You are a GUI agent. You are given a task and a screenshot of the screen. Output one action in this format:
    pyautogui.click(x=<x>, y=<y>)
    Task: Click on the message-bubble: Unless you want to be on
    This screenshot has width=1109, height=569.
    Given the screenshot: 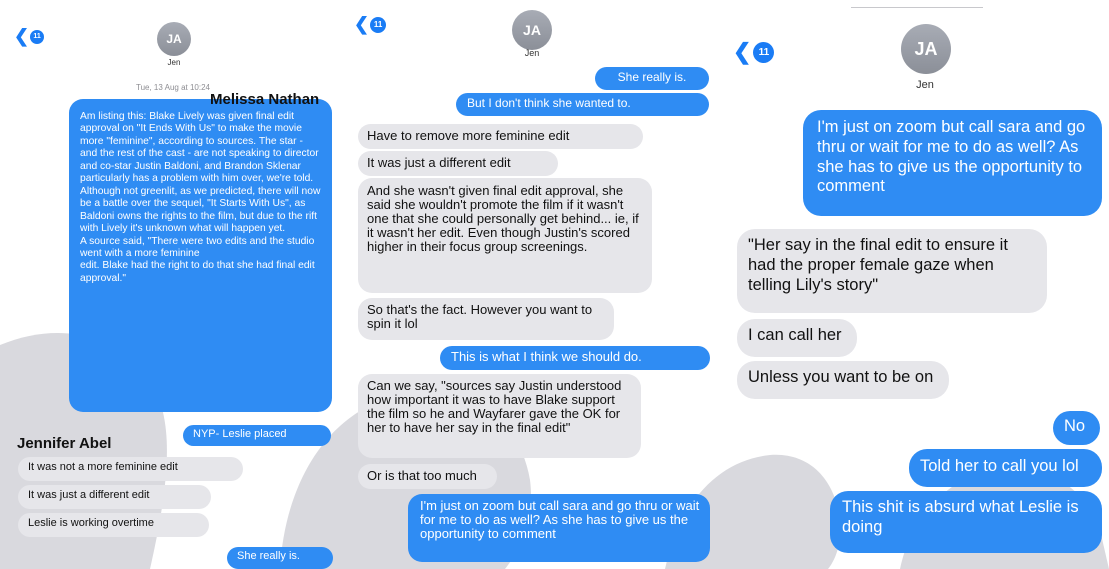 What is the action you would take?
    pyautogui.click(x=843, y=380)
    